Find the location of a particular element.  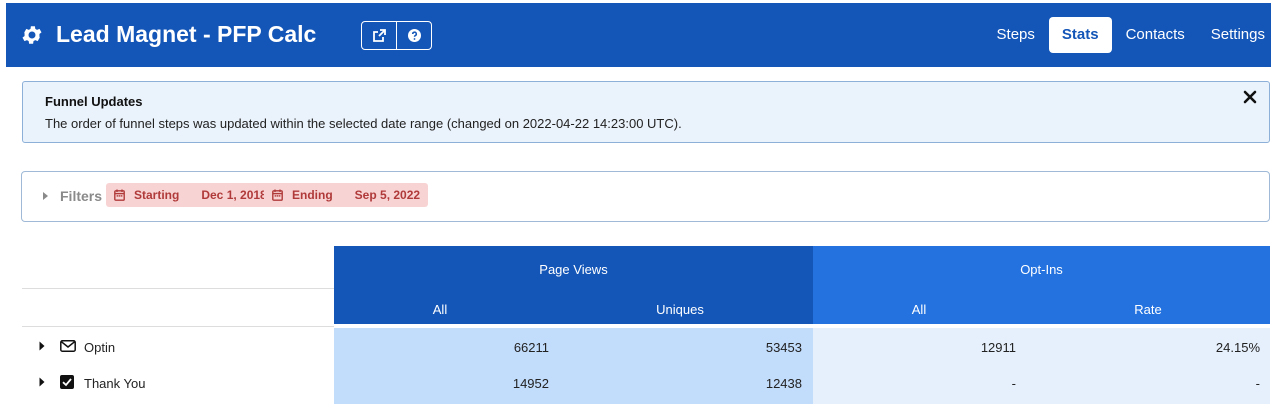

page-views-header: Page Views All Uniques is located at coordinates (573, 285).